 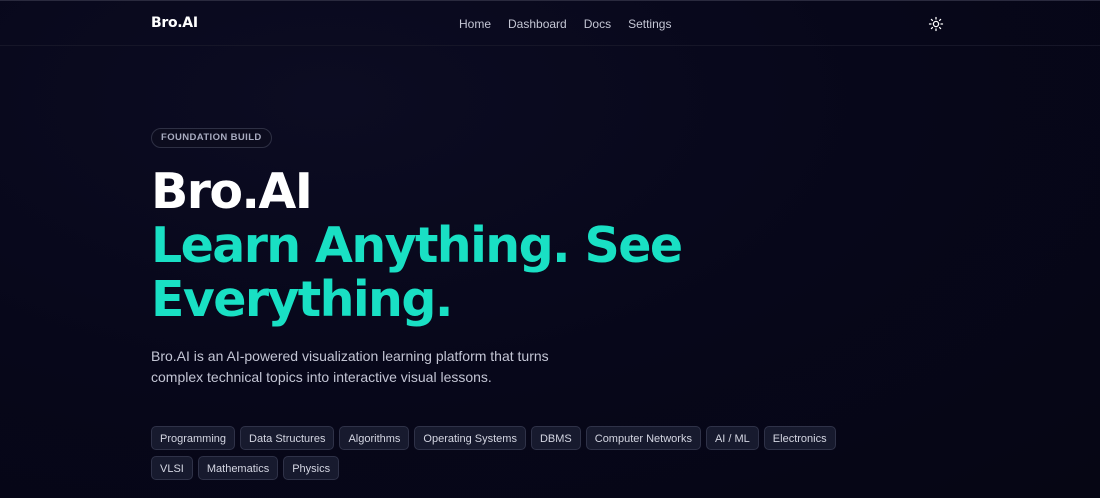 What do you see at coordinates (597, 24) in the screenshot?
I see `nav-docs-link: Docs` at bounding box center [597, 24].